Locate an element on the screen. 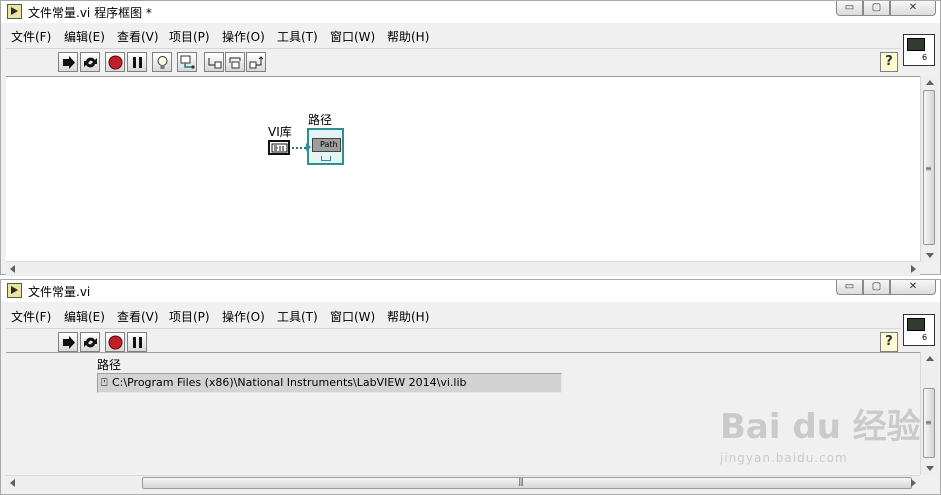  title-bar: 文件常量.vi 程序框图 * ▭ ▢ ✕ is located at coordinates (470, 12).